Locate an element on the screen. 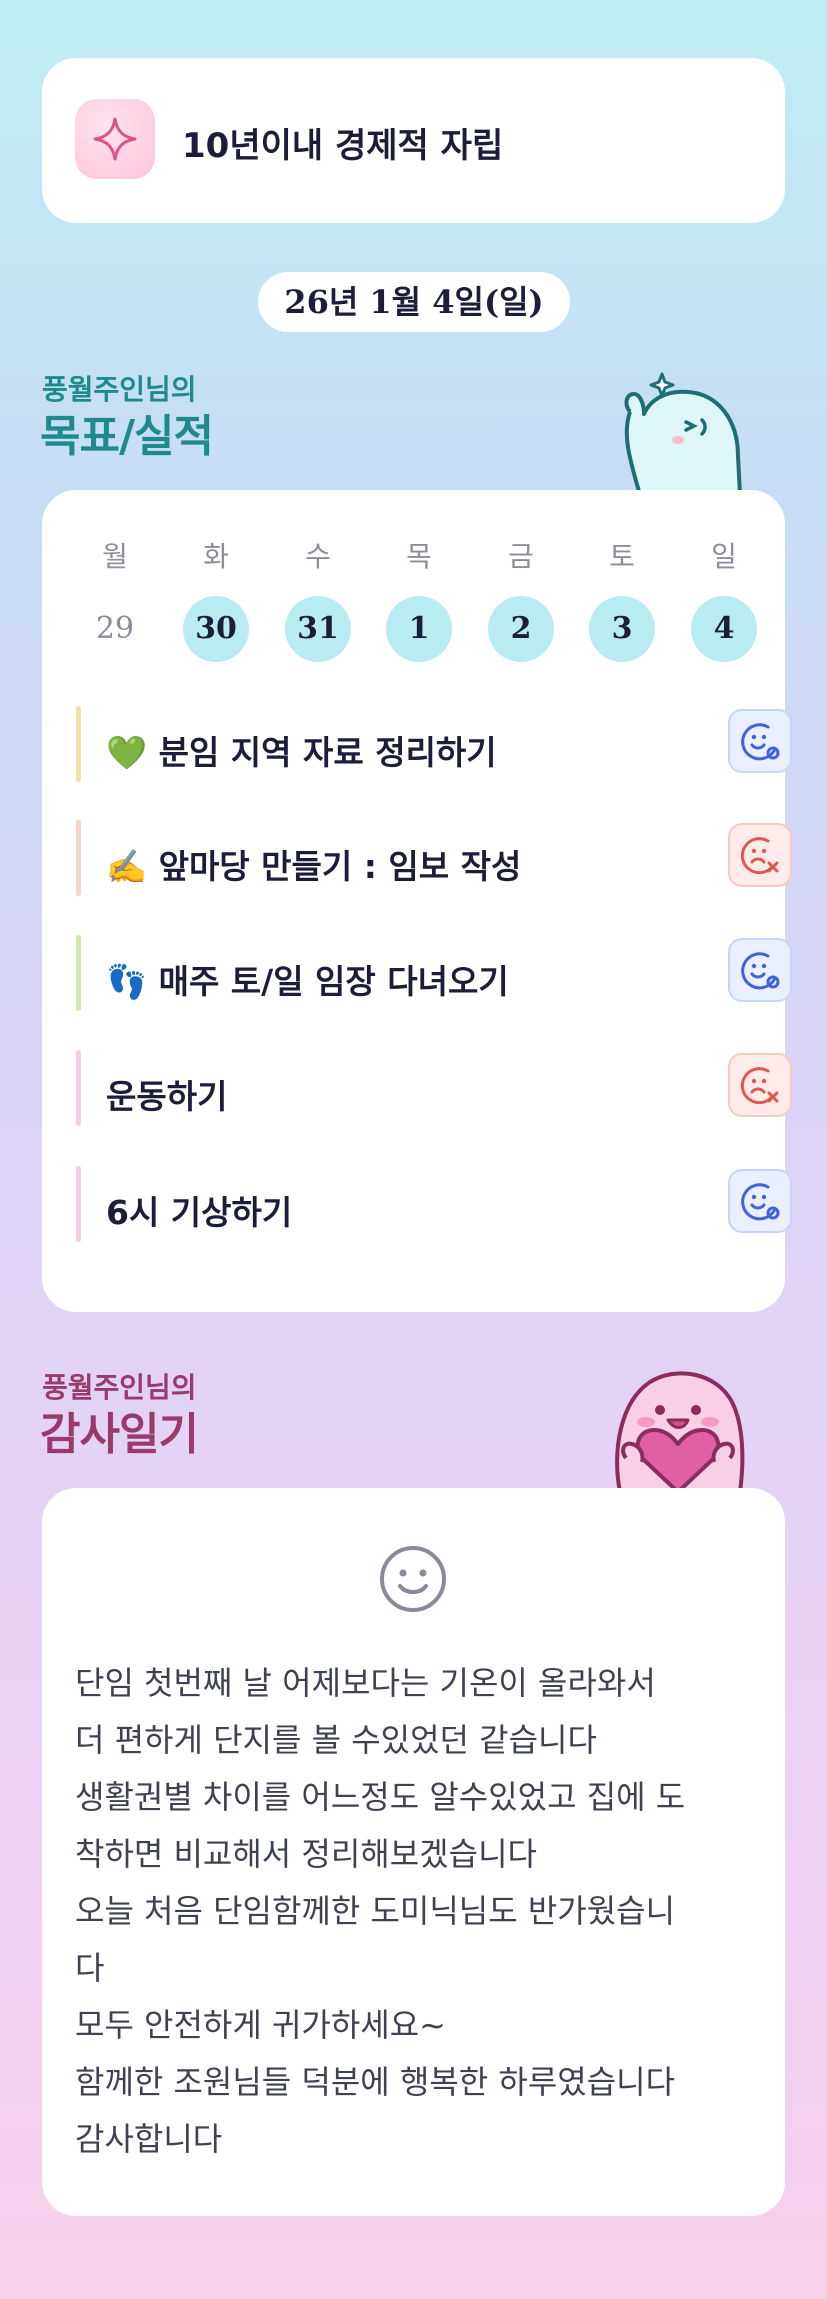 This screenshot has height=2299, width=827. diary-text-line: 더 편하게 단지를 볼 수있었던 같습니다 is located at coordinates (336, 1740).